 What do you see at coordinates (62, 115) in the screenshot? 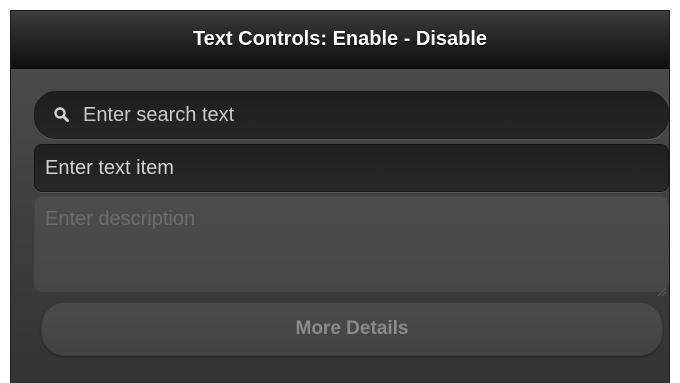
I see `search-icon` at bounding box center [62, 115].